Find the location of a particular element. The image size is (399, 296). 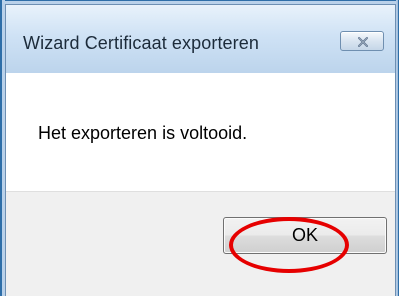

close-button is located at coordinates (362, 41).